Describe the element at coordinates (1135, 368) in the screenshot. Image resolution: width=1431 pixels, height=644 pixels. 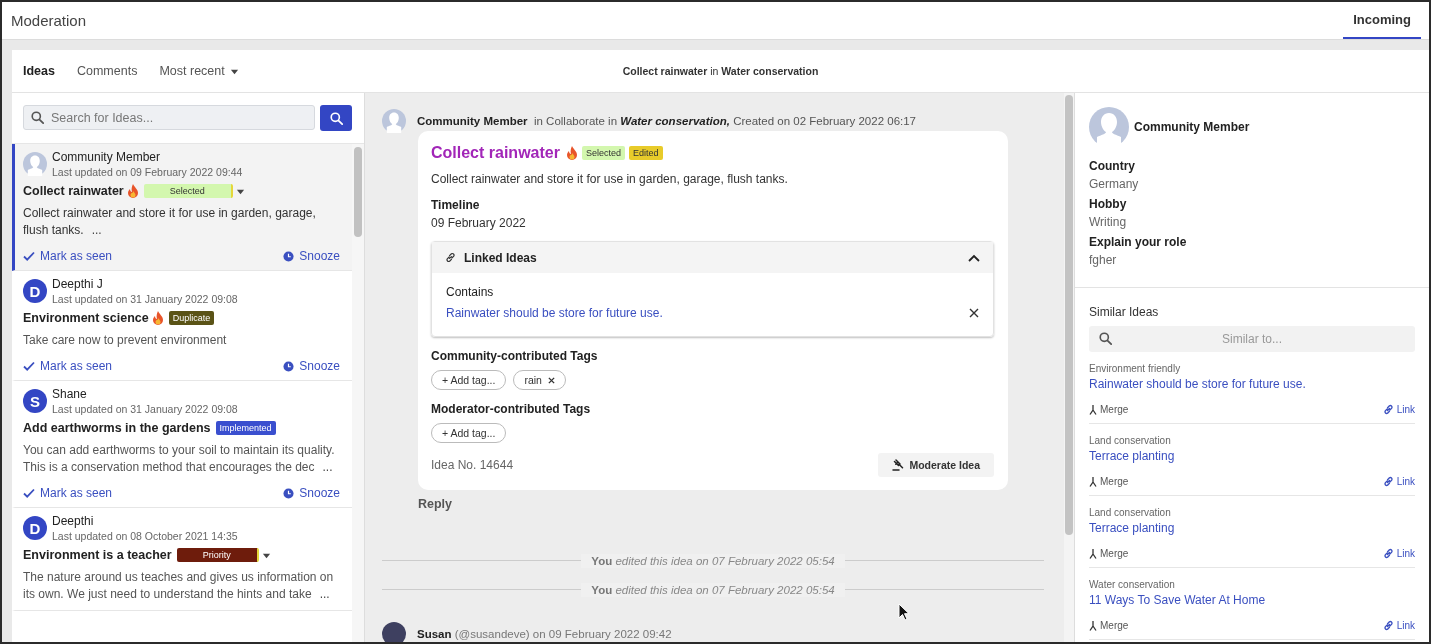
I see `idea-category: Environment friendly` at that location.